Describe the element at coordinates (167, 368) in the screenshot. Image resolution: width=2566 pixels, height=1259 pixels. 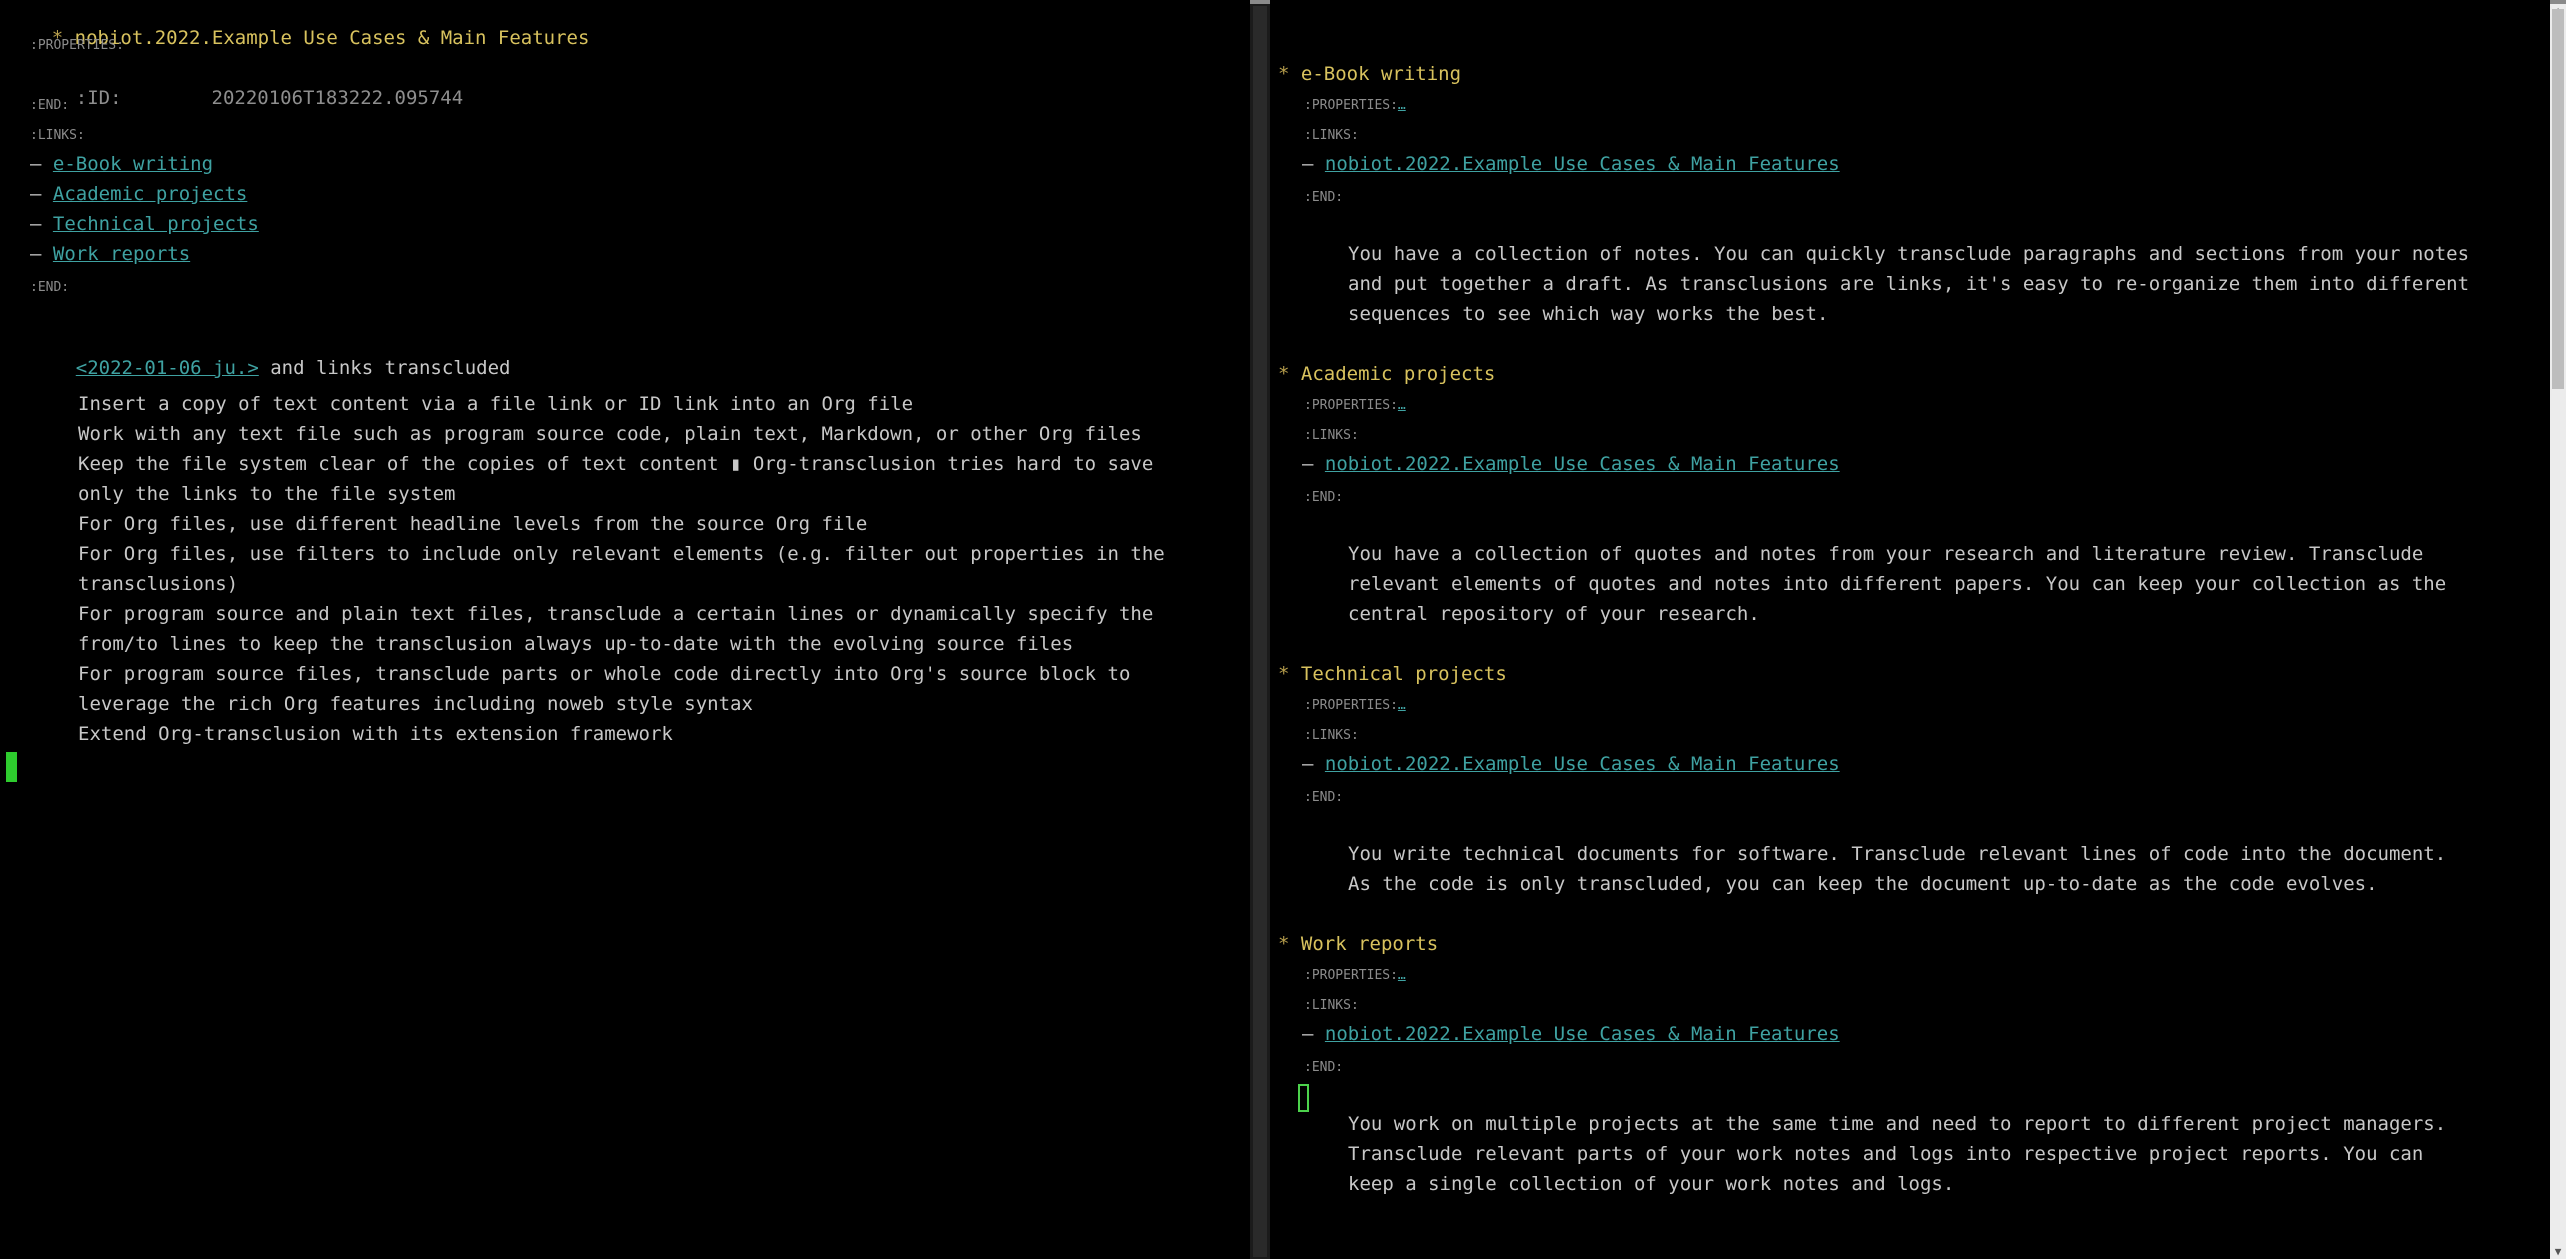
I see `date-link: <2022-01-06 ju.>` at that location.